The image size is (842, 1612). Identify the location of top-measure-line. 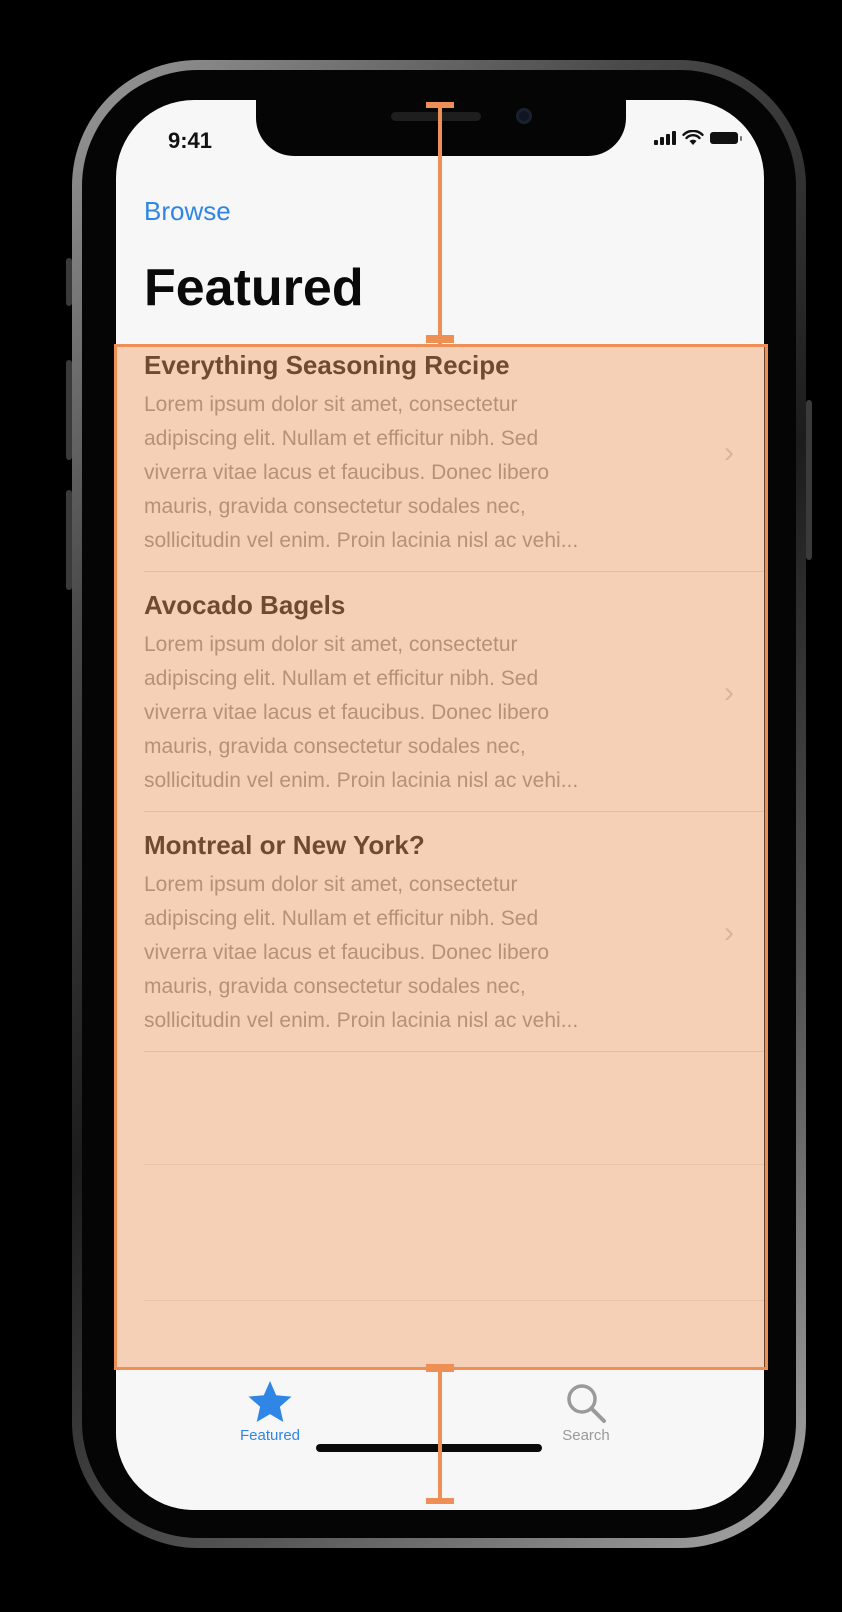
(440, 224).